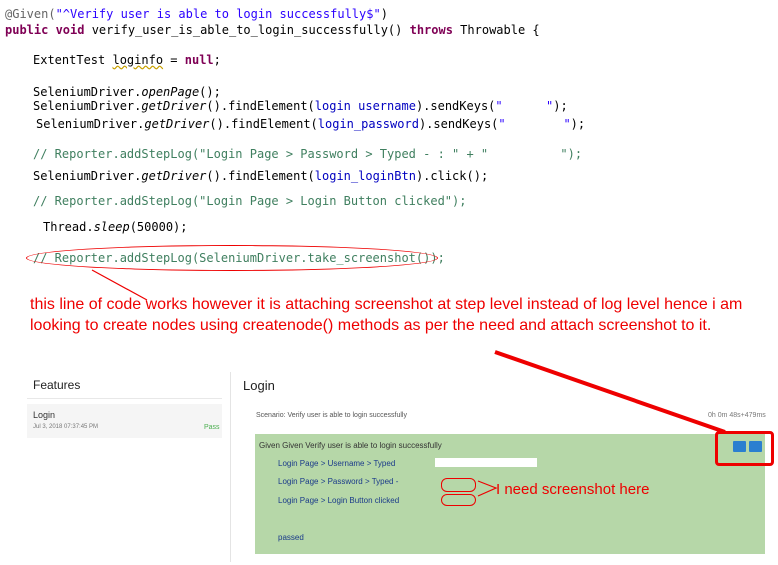 The image size is (778, 565). What do you see at coordinates (487, 488) in the screenshot?
I see `arrow-bracket` at bounding box center [487, 488].